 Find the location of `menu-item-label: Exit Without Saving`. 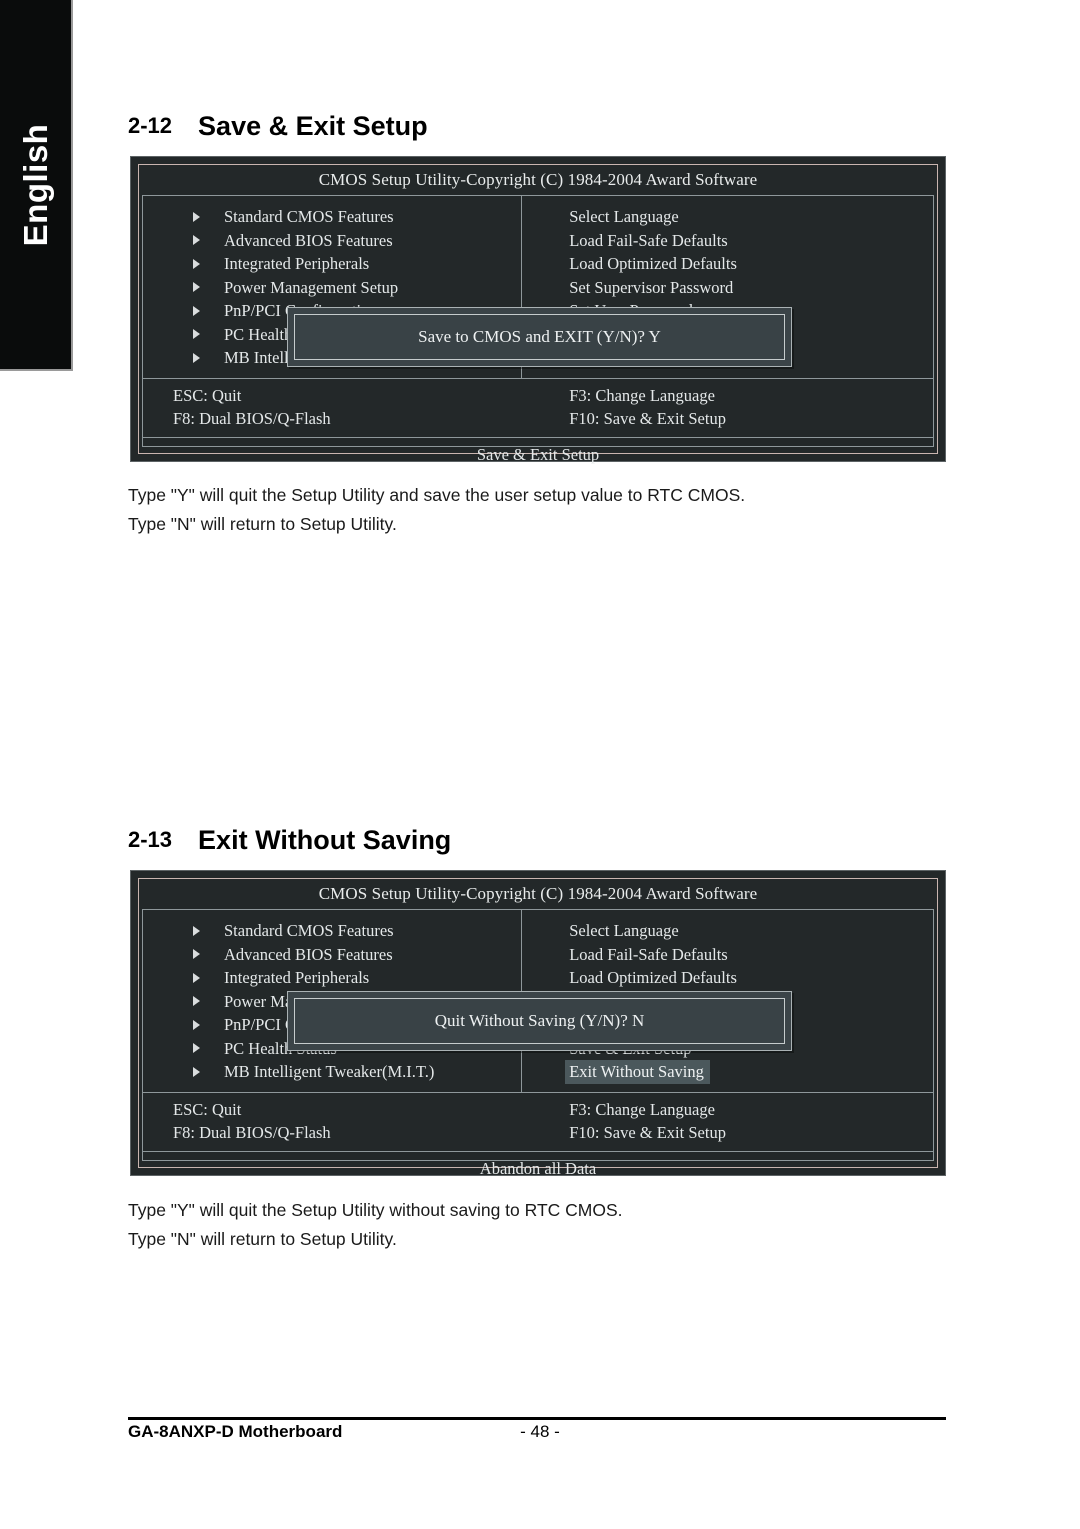

menu-item-label: Exit Without Saving is located at coordinates (637, 1072).